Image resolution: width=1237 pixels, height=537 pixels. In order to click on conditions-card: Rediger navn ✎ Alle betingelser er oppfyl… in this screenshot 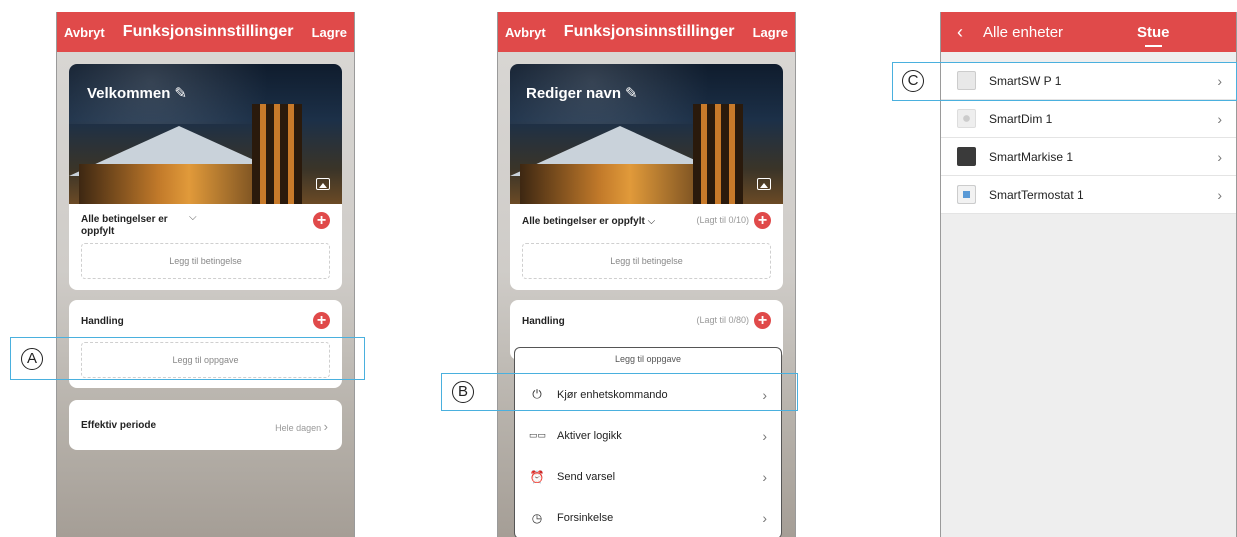, I will do `click(646, 177)`.